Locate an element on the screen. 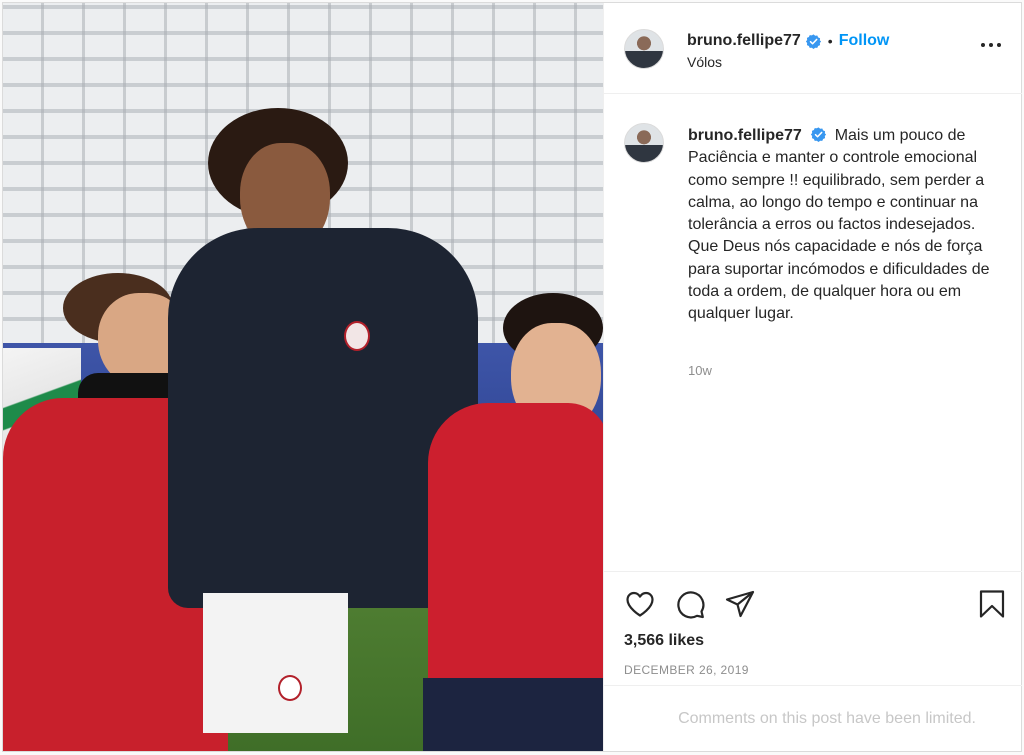  heart-icon is located at coordinates (640, 604).